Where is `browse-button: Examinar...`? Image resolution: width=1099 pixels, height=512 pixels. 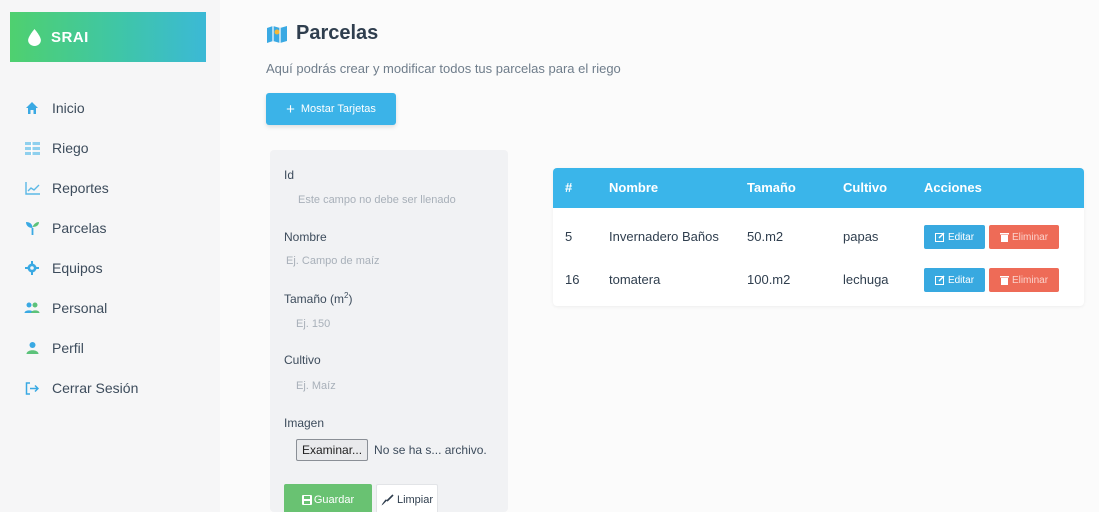
browse-button: Examinar... is located at coordinates (332, 450).